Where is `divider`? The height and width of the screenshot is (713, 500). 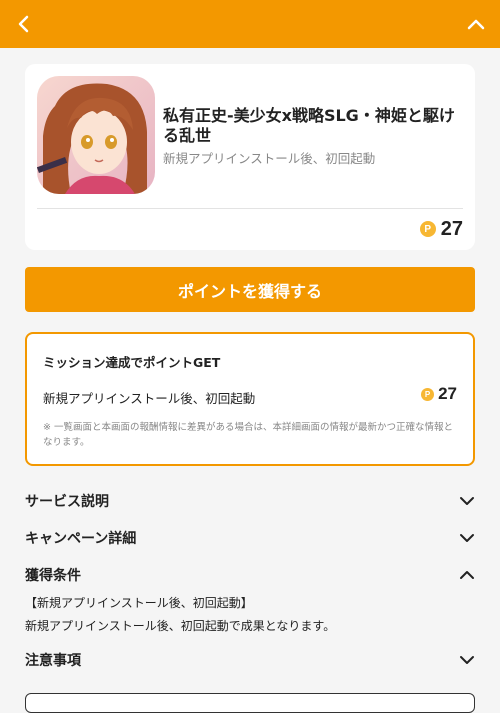 divider is located at coordinates (250, 208).